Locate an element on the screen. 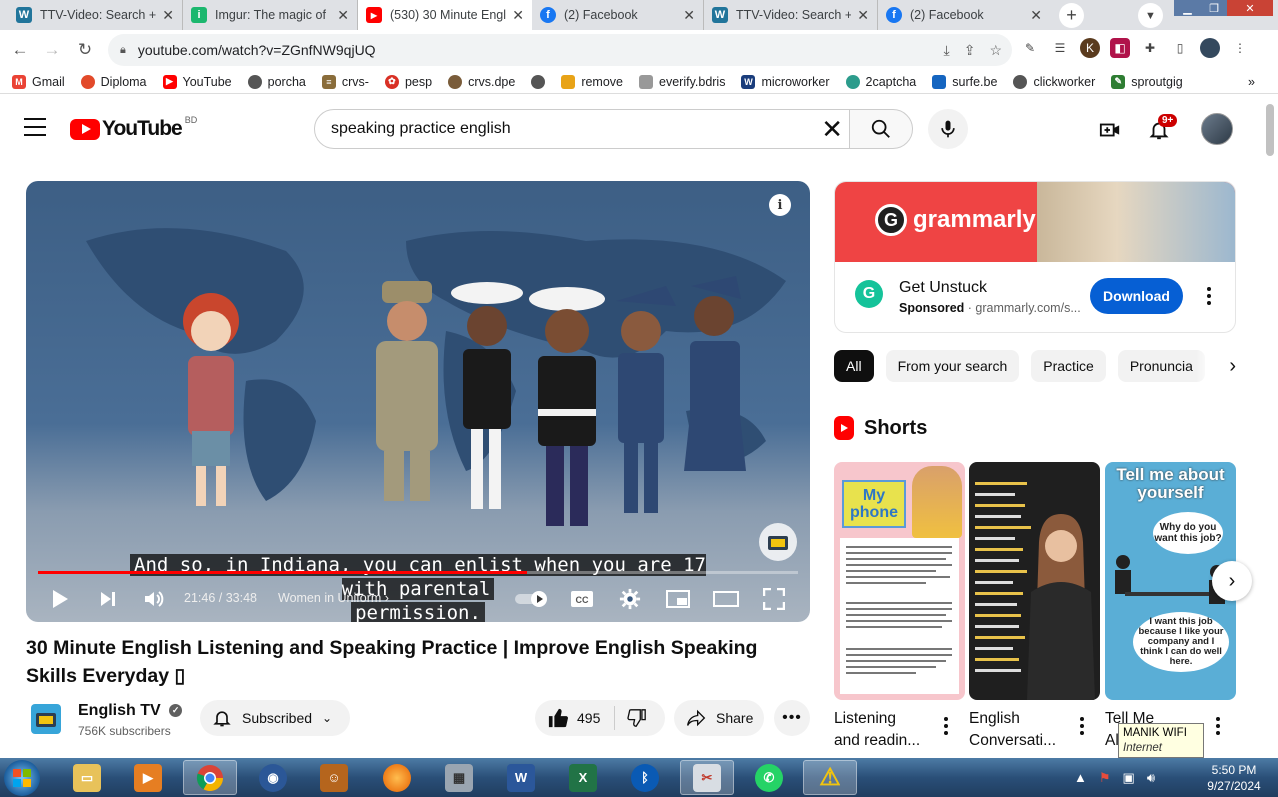 The image size is (1278, 797). fullscreen-button is located at coordinates (774, 599).